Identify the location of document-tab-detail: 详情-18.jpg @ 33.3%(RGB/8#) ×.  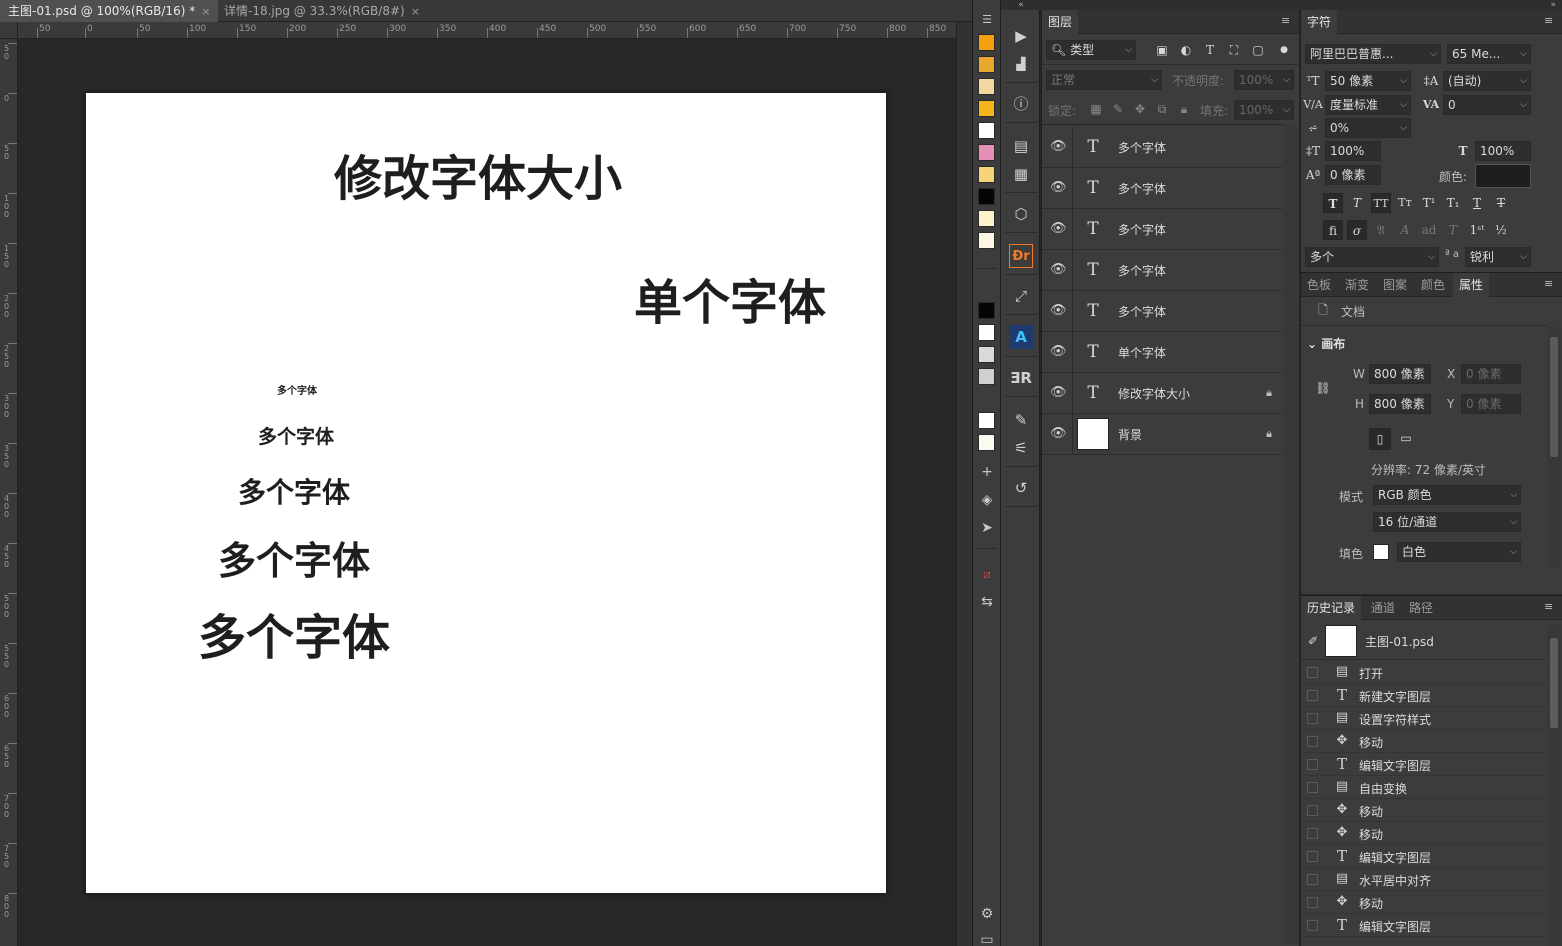
(322, 11).